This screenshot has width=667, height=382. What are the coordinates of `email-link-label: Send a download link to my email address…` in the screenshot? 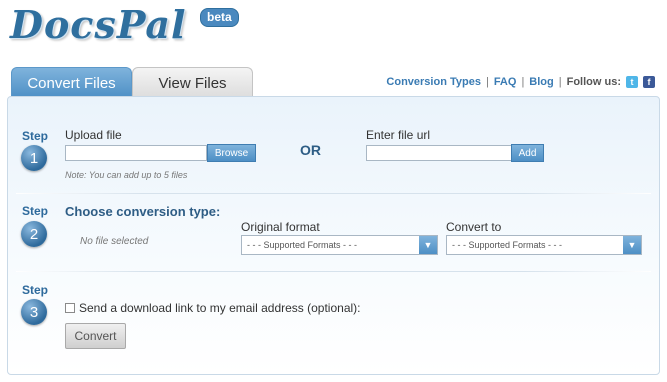 It's located at (220, 308).